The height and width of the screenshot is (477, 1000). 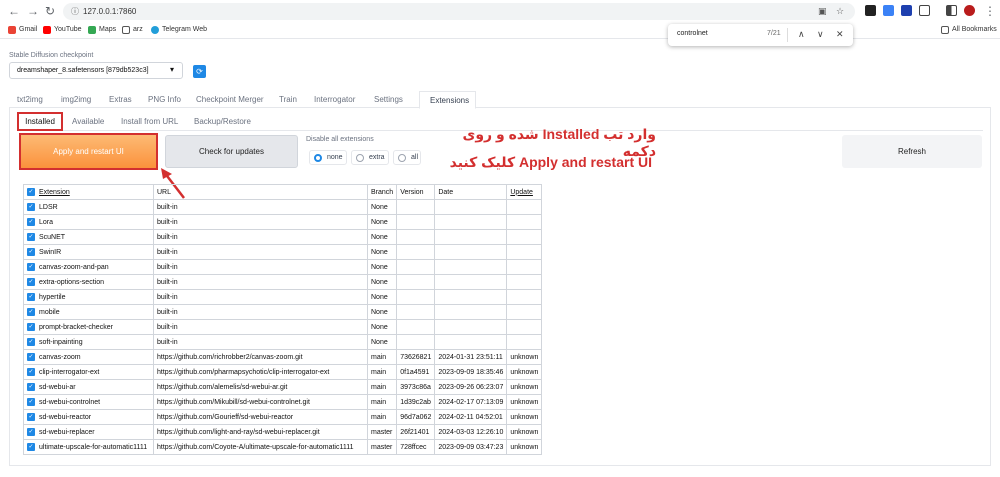 I want to click on bookmark-youtube: YouTube, so click(x=62, y=30).